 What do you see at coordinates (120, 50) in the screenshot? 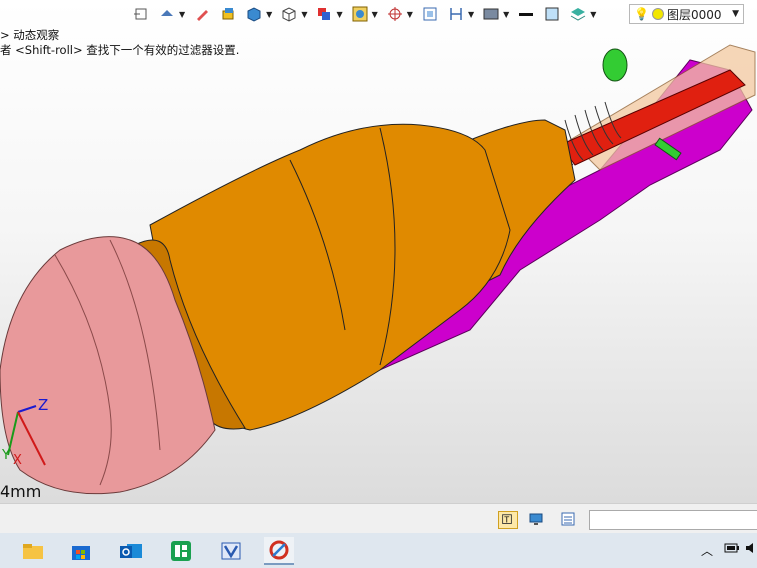
I see `hint-line-2: 者 <Shift-roll> 查找下一个有效的过滤器设置.` at bounding box center [120, 50].